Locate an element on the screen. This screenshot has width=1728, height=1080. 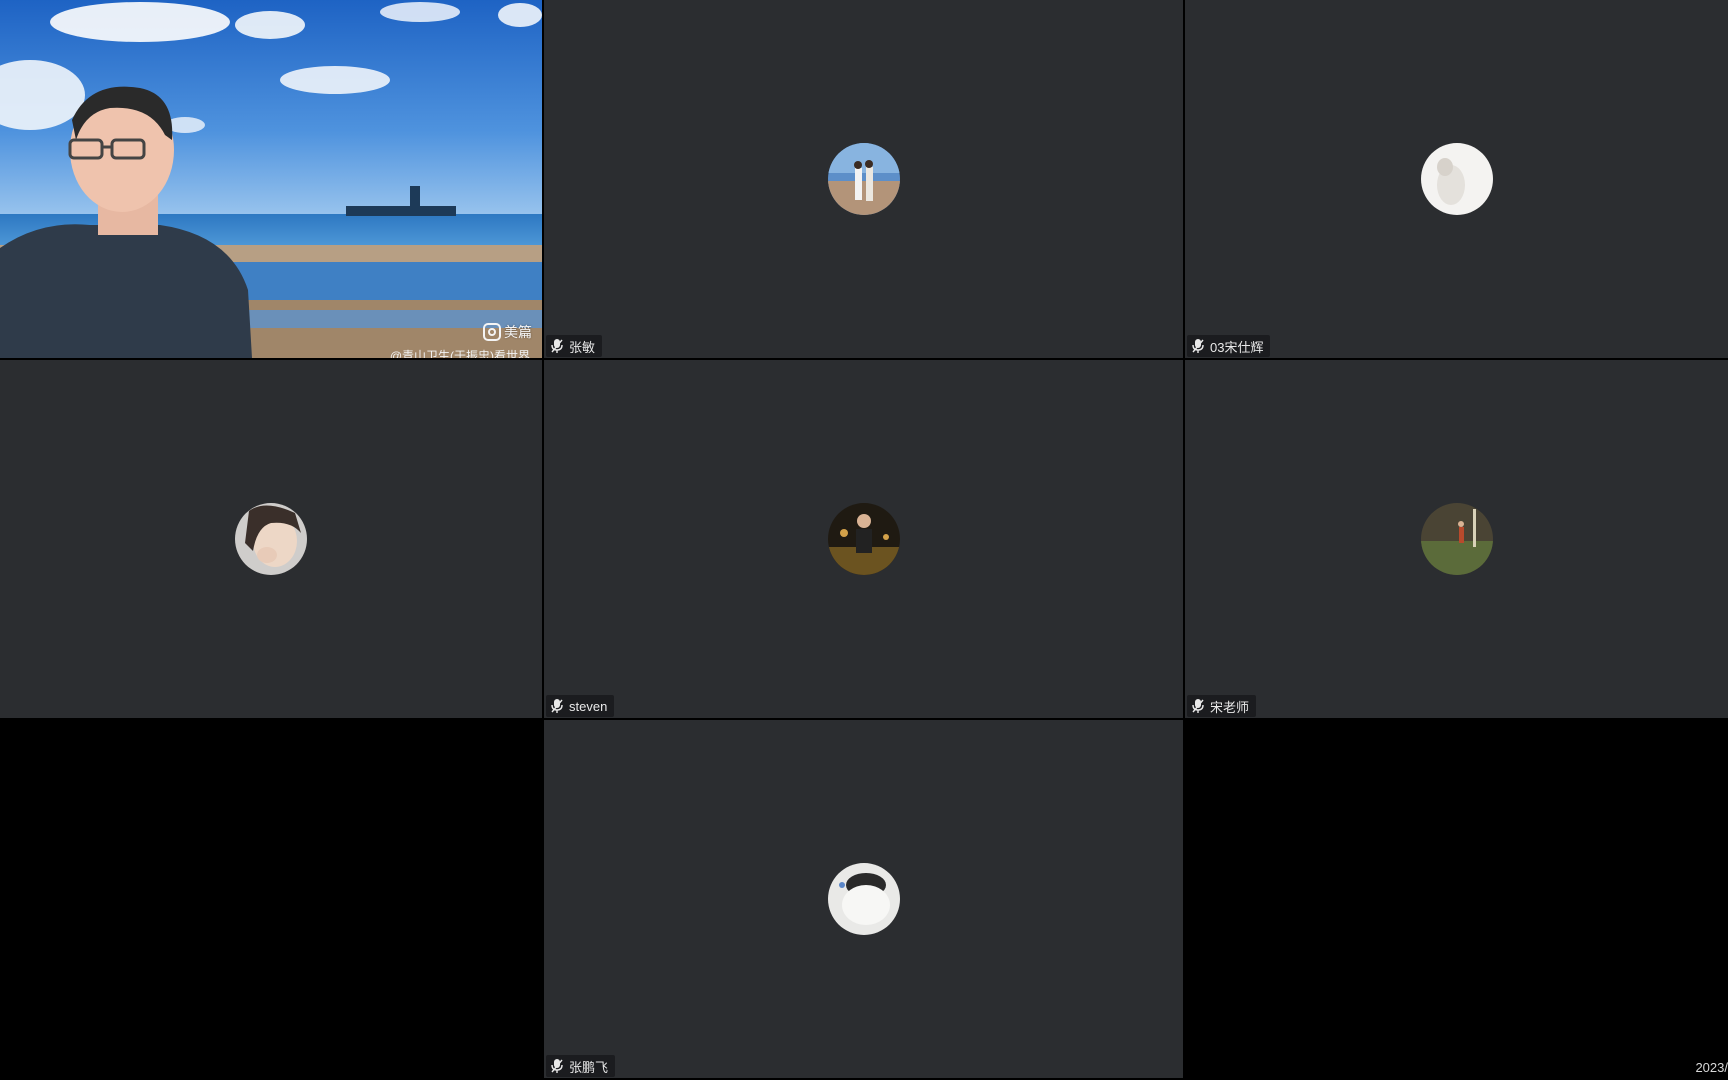
participant-nametag: 张鹏飞 is located at coordinates (581, 1066).